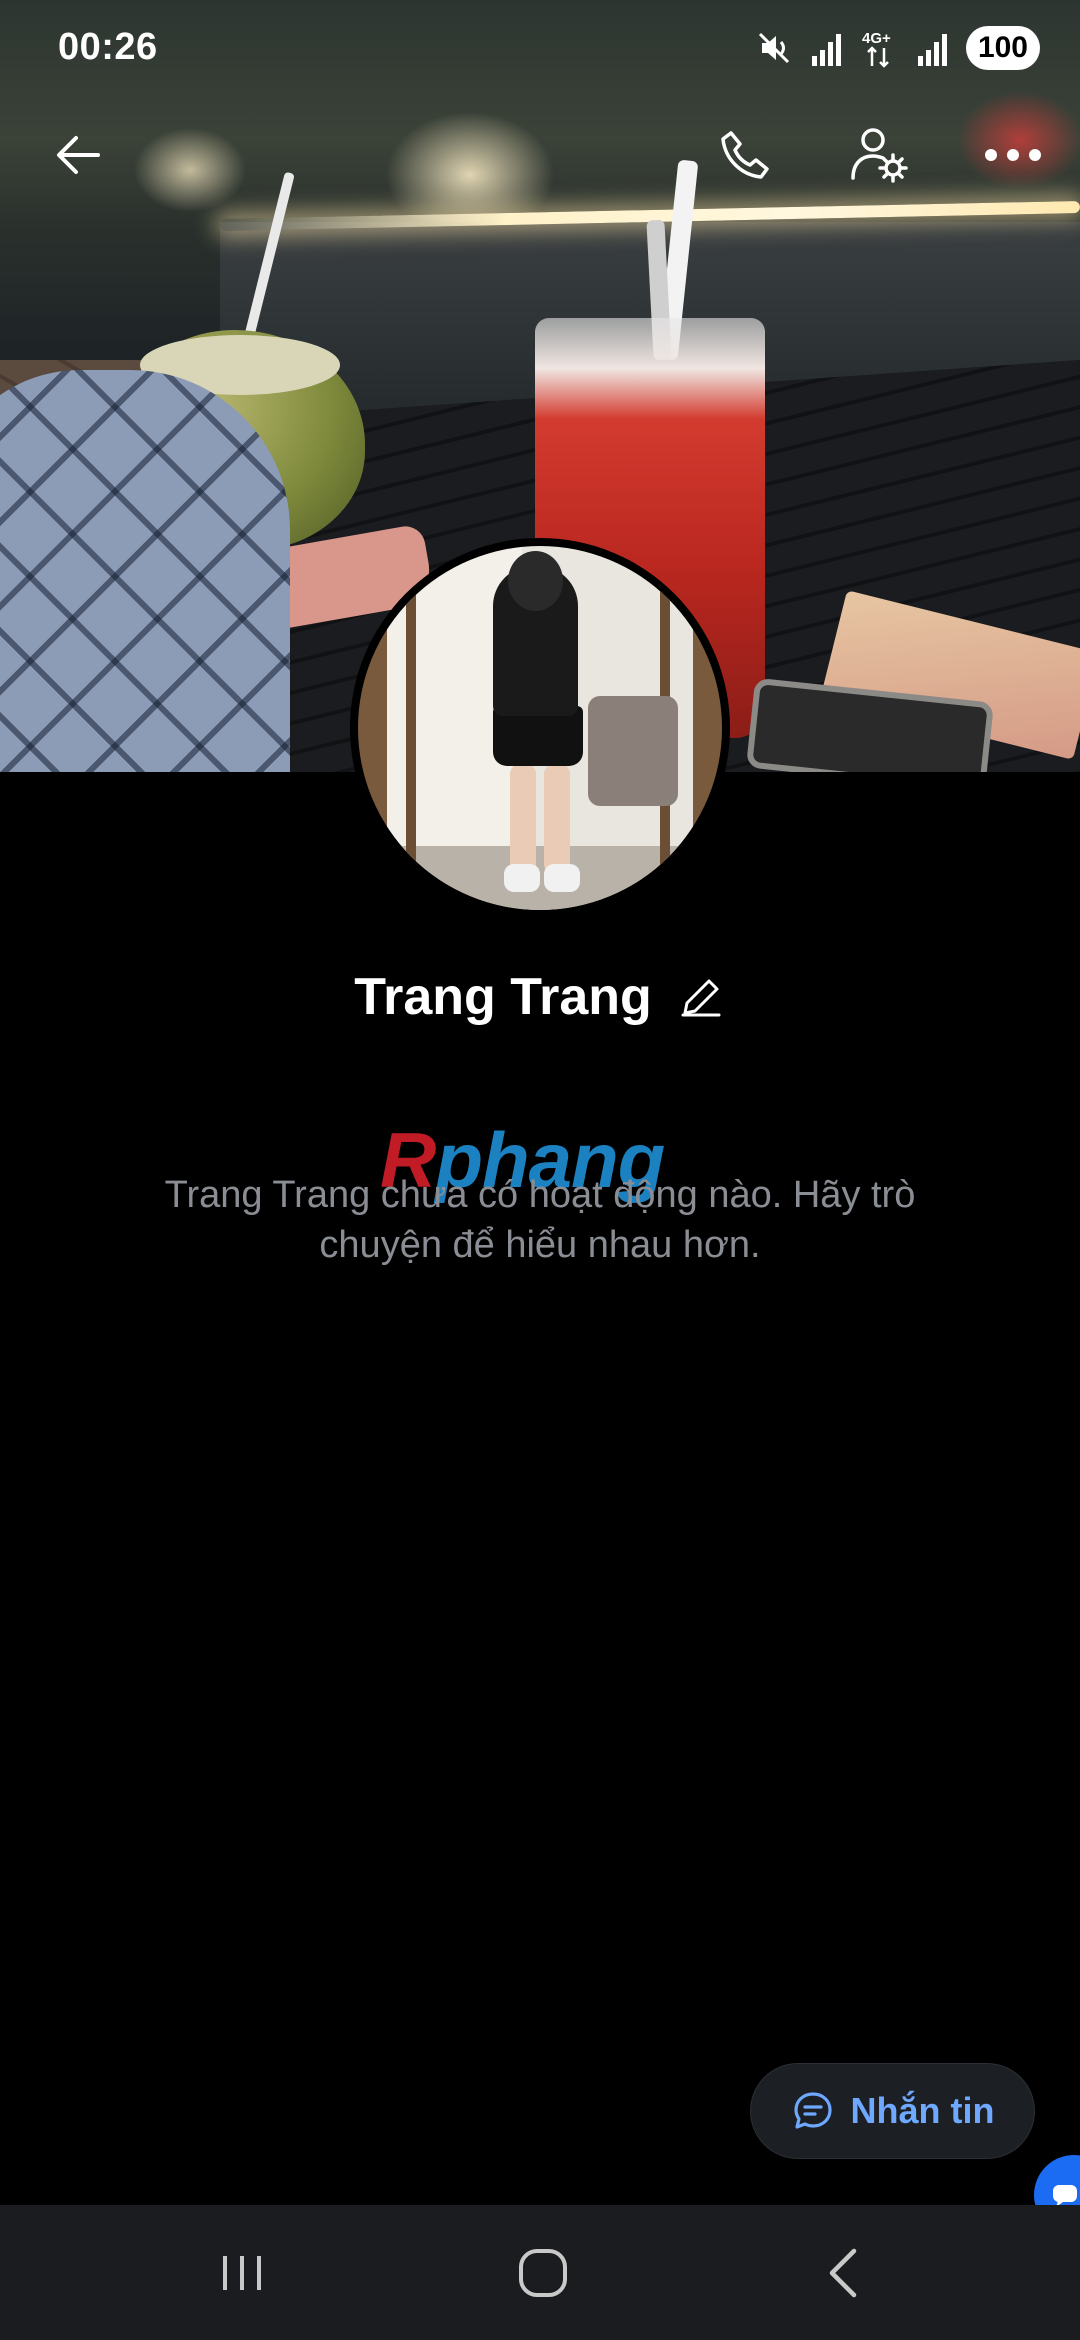  I want to click on mute-icon, so click(774, 48).